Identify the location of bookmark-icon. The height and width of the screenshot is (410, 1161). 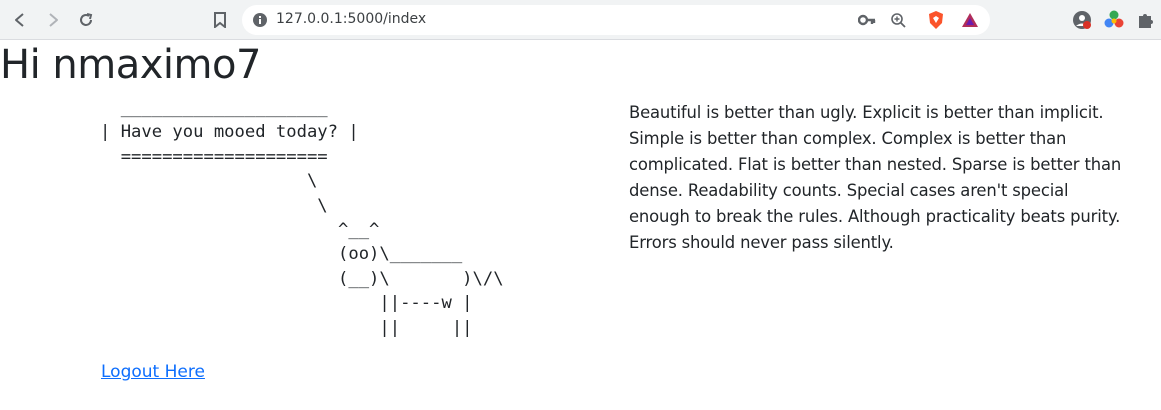
(220, 20).